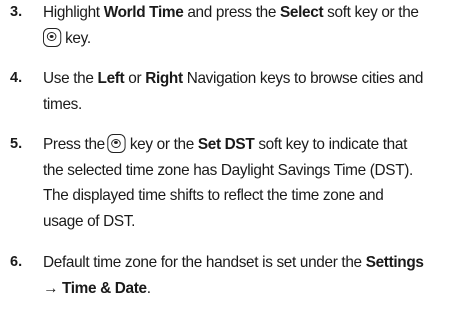 This screenshot has width=473, height=317. What do you see at coordinates (16, 262) in the screenshot?
I see `step-number: 6.` at bounding box center [16, 262].